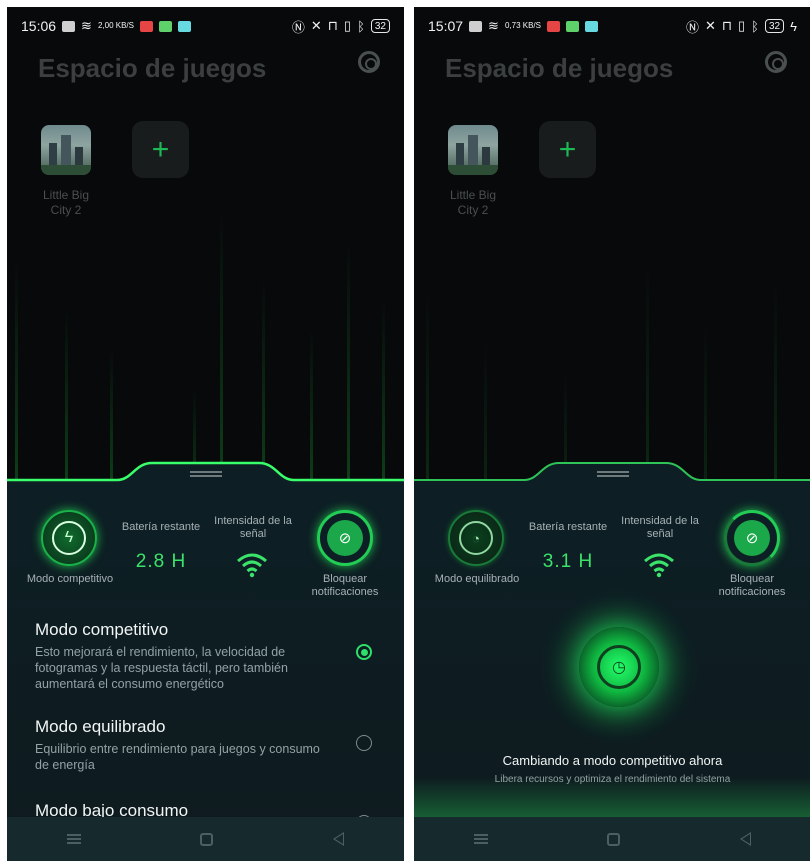  I want to click on bolt-icon: ϟ, so click(69, 538).